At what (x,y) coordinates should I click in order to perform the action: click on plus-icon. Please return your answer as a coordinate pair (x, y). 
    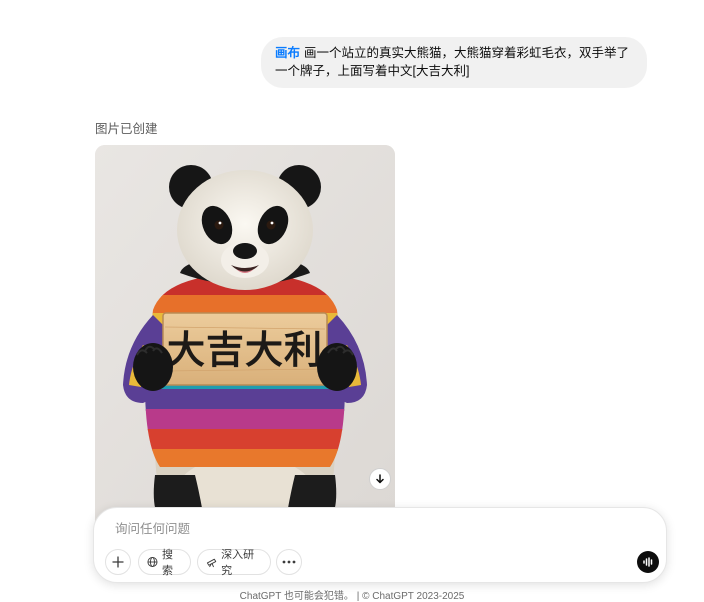
    Looking at the image, I should click on (118, 562).